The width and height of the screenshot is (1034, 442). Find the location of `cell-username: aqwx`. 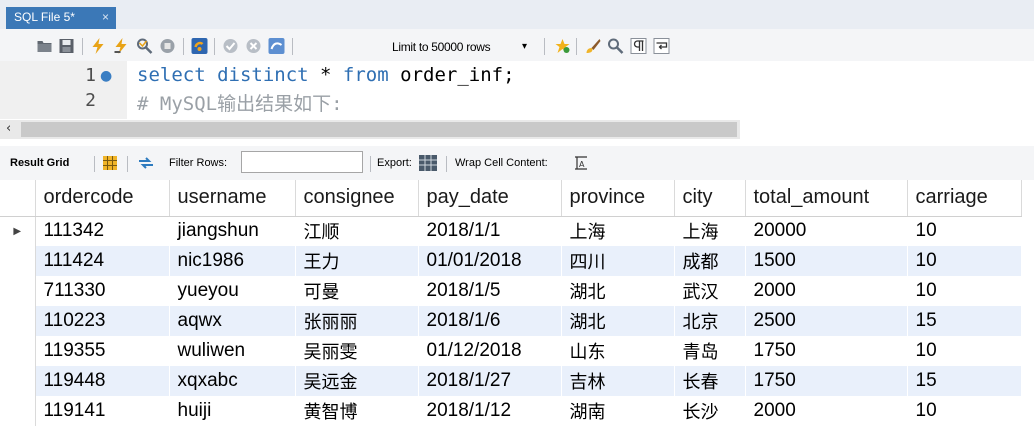

cell-username: aqwx is located at coordinates (232, 321).